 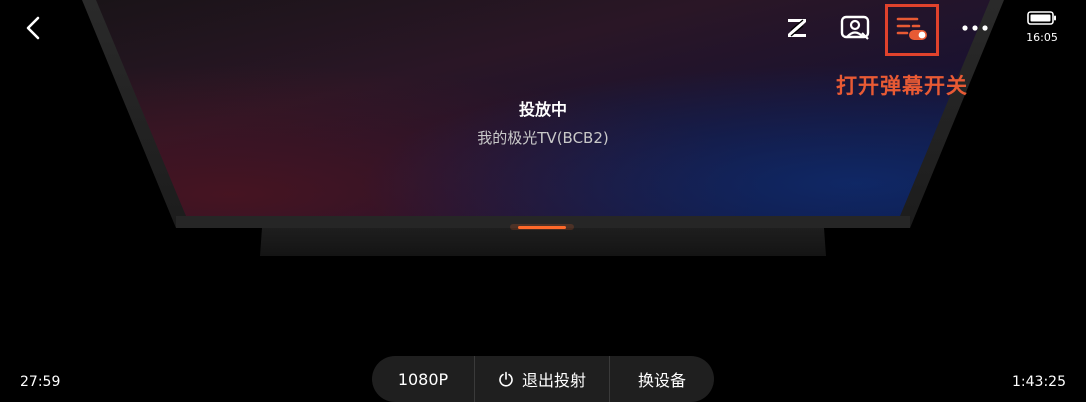 I want to click on exit-cast-button: 退出投射, so click(x=542, y=379).